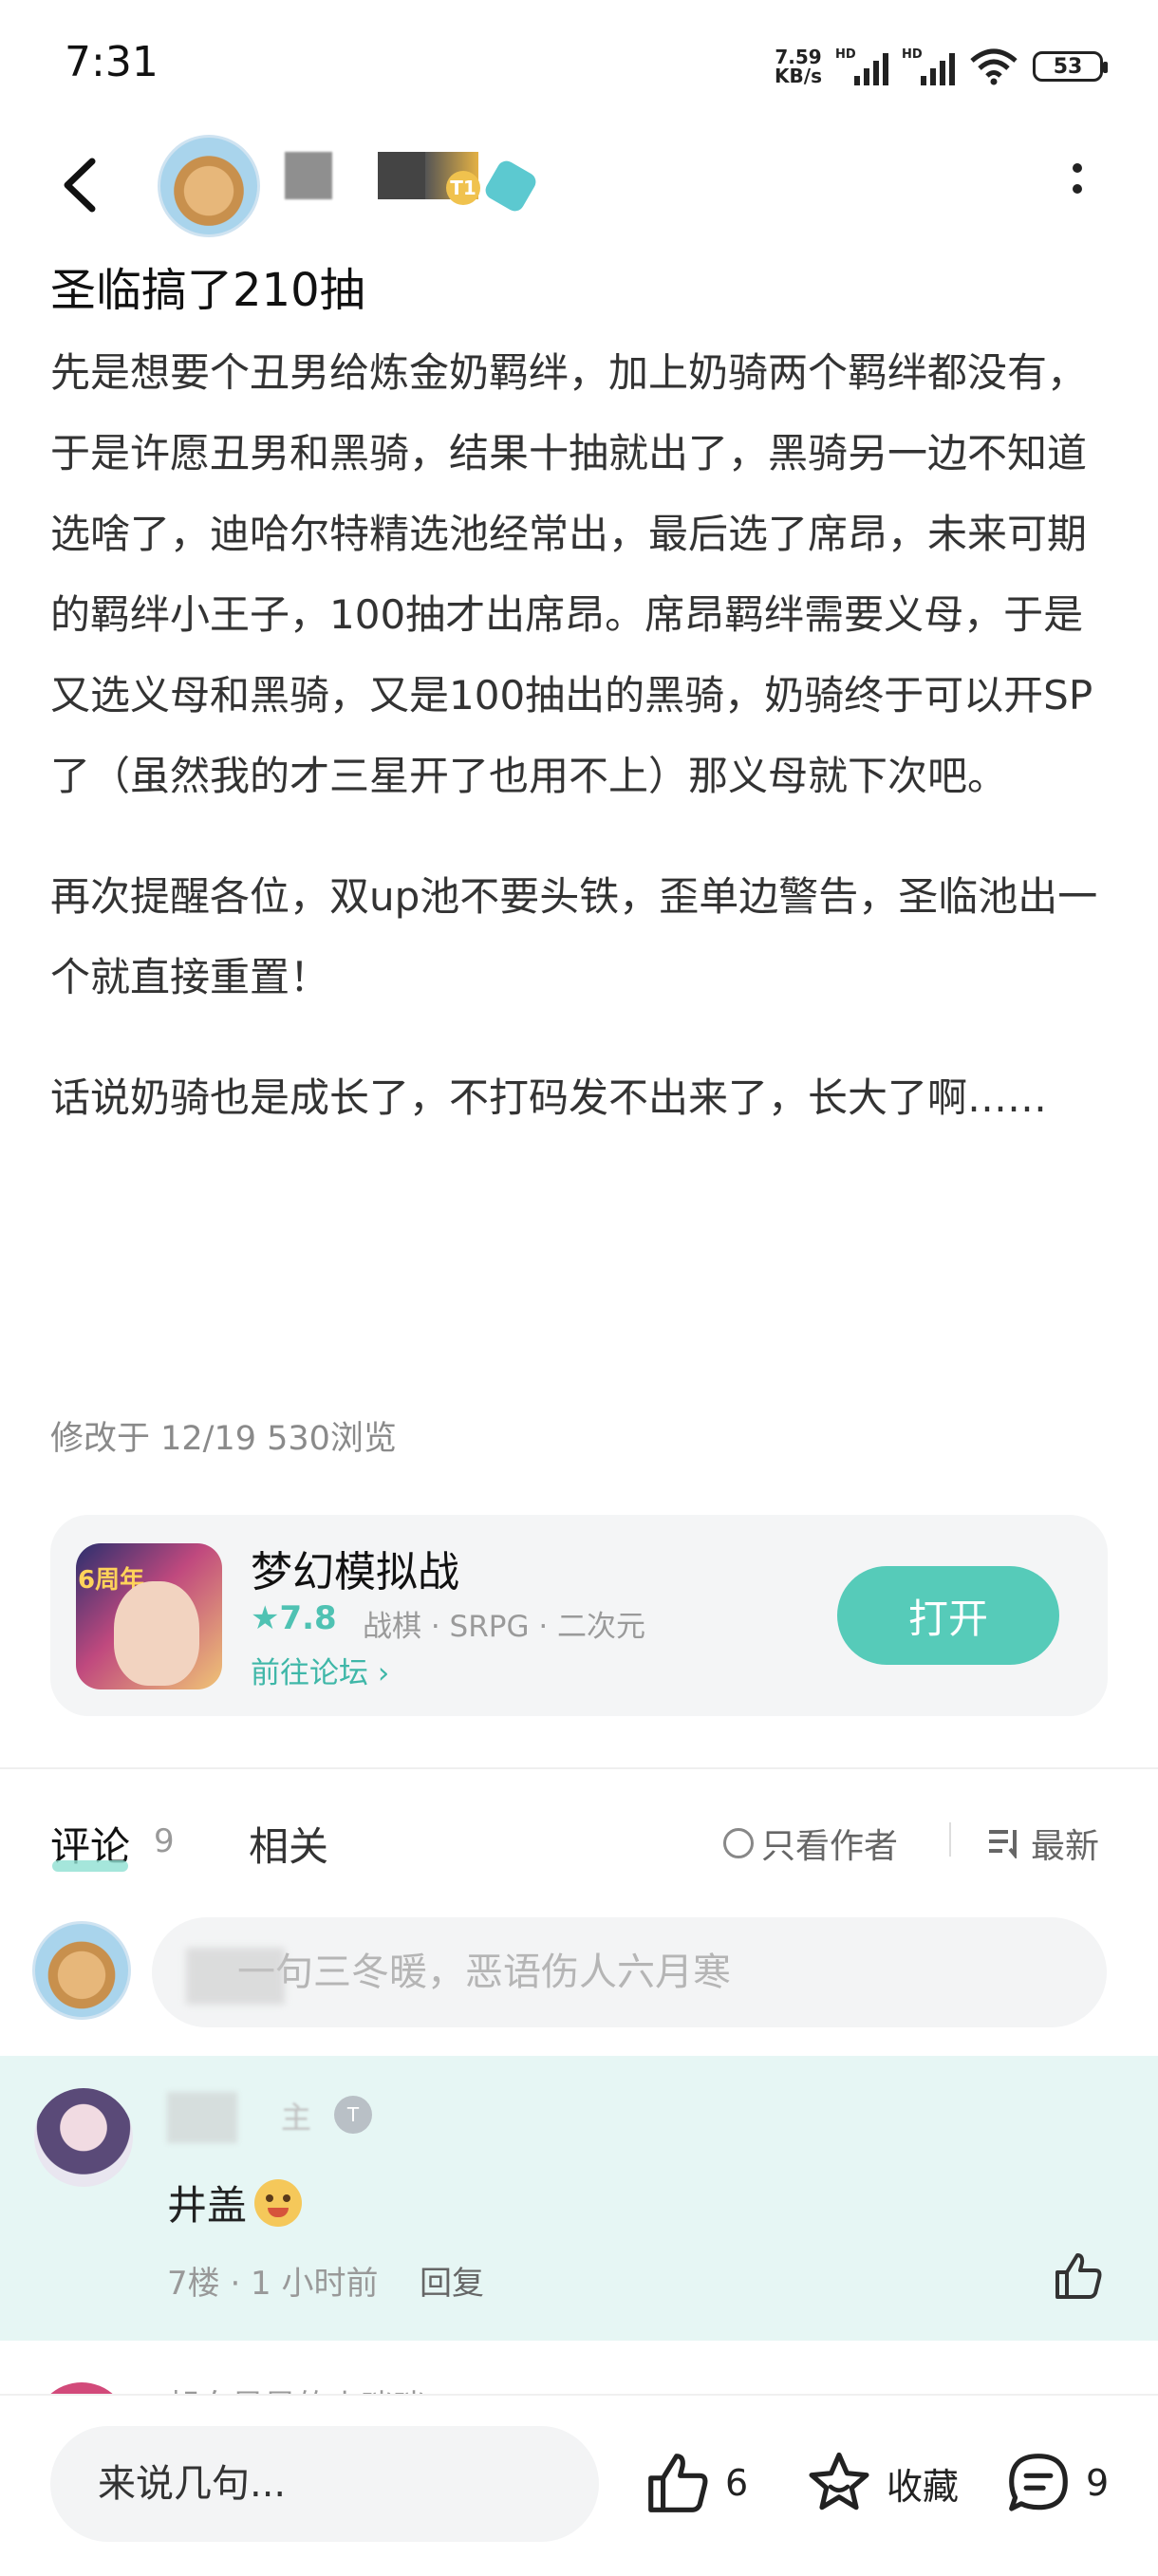  I want to click on post-meta: 修改于 12/19 530浏览, so click(223, 1439).